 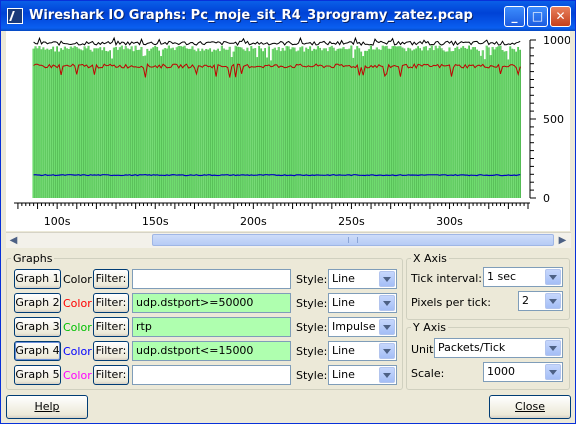 What do you see at coordinates (343, 350) in the screenshot?
I see `graph-4-style-value: Line` at bounding box center [343, 350].